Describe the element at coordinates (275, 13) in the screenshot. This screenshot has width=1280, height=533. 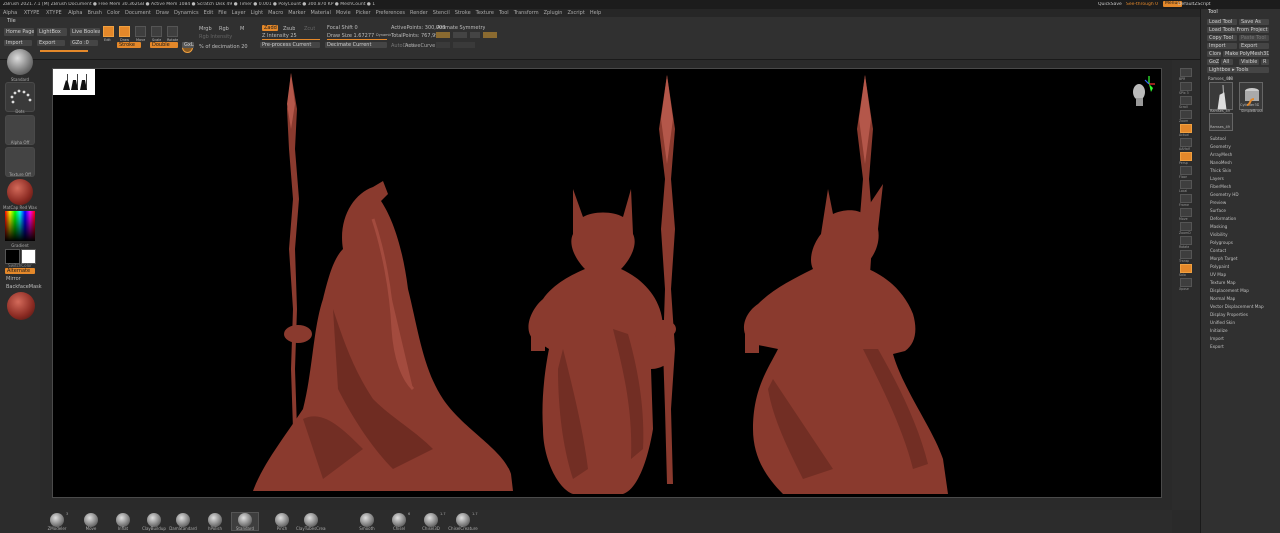
I see `menu-macro: Macro` at that location.